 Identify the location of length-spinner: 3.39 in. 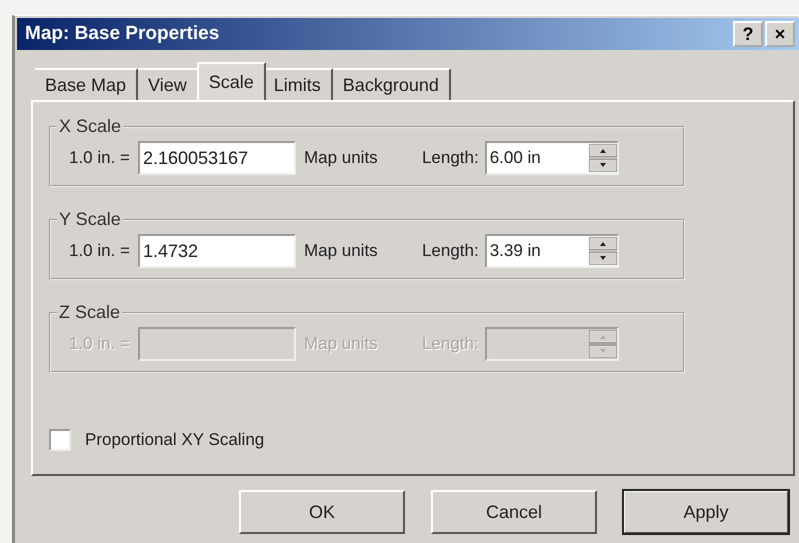
(551, 251).